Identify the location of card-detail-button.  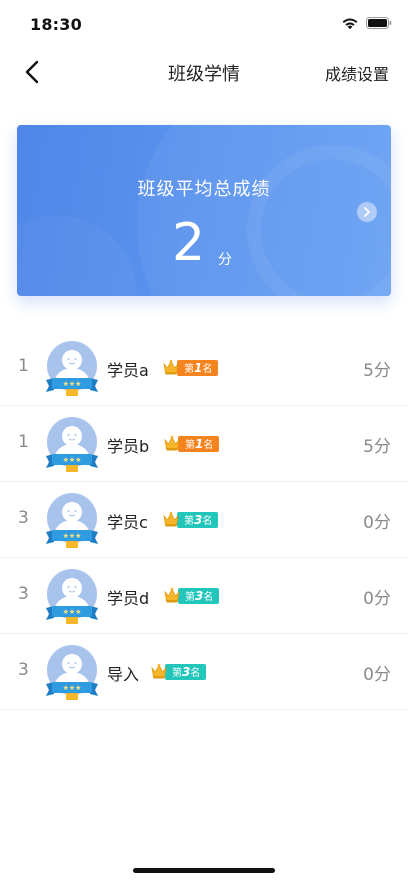
(367, 212).